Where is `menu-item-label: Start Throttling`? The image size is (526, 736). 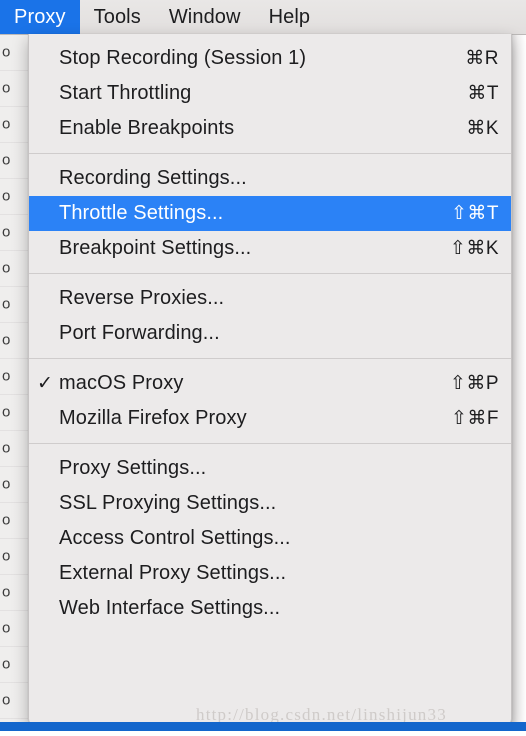 menu-item-label: Start Throttling is located at coordinates (125, 93).